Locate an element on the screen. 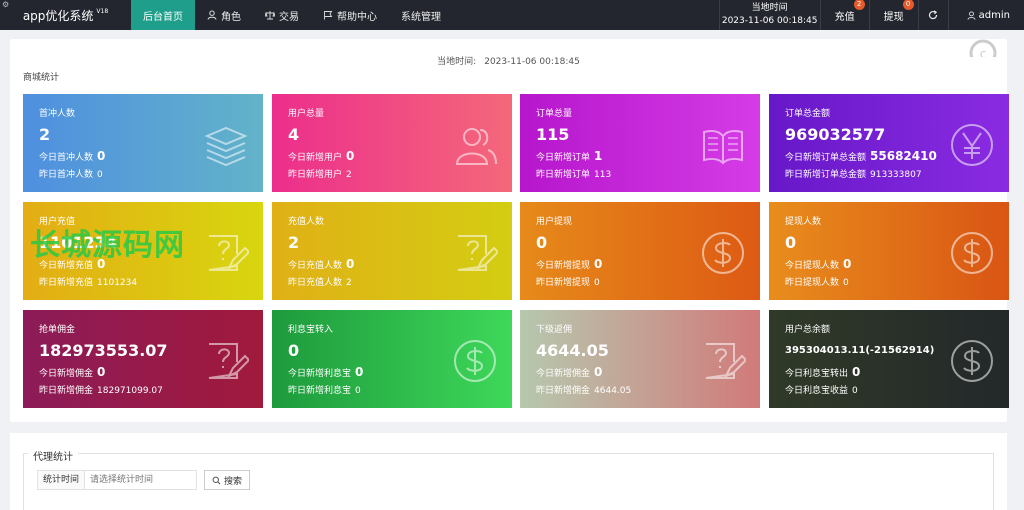 The image size is (1024, 510). header-time: 当地时间 2023-11-06 00:18:45 is located at coordinates (769, 15).